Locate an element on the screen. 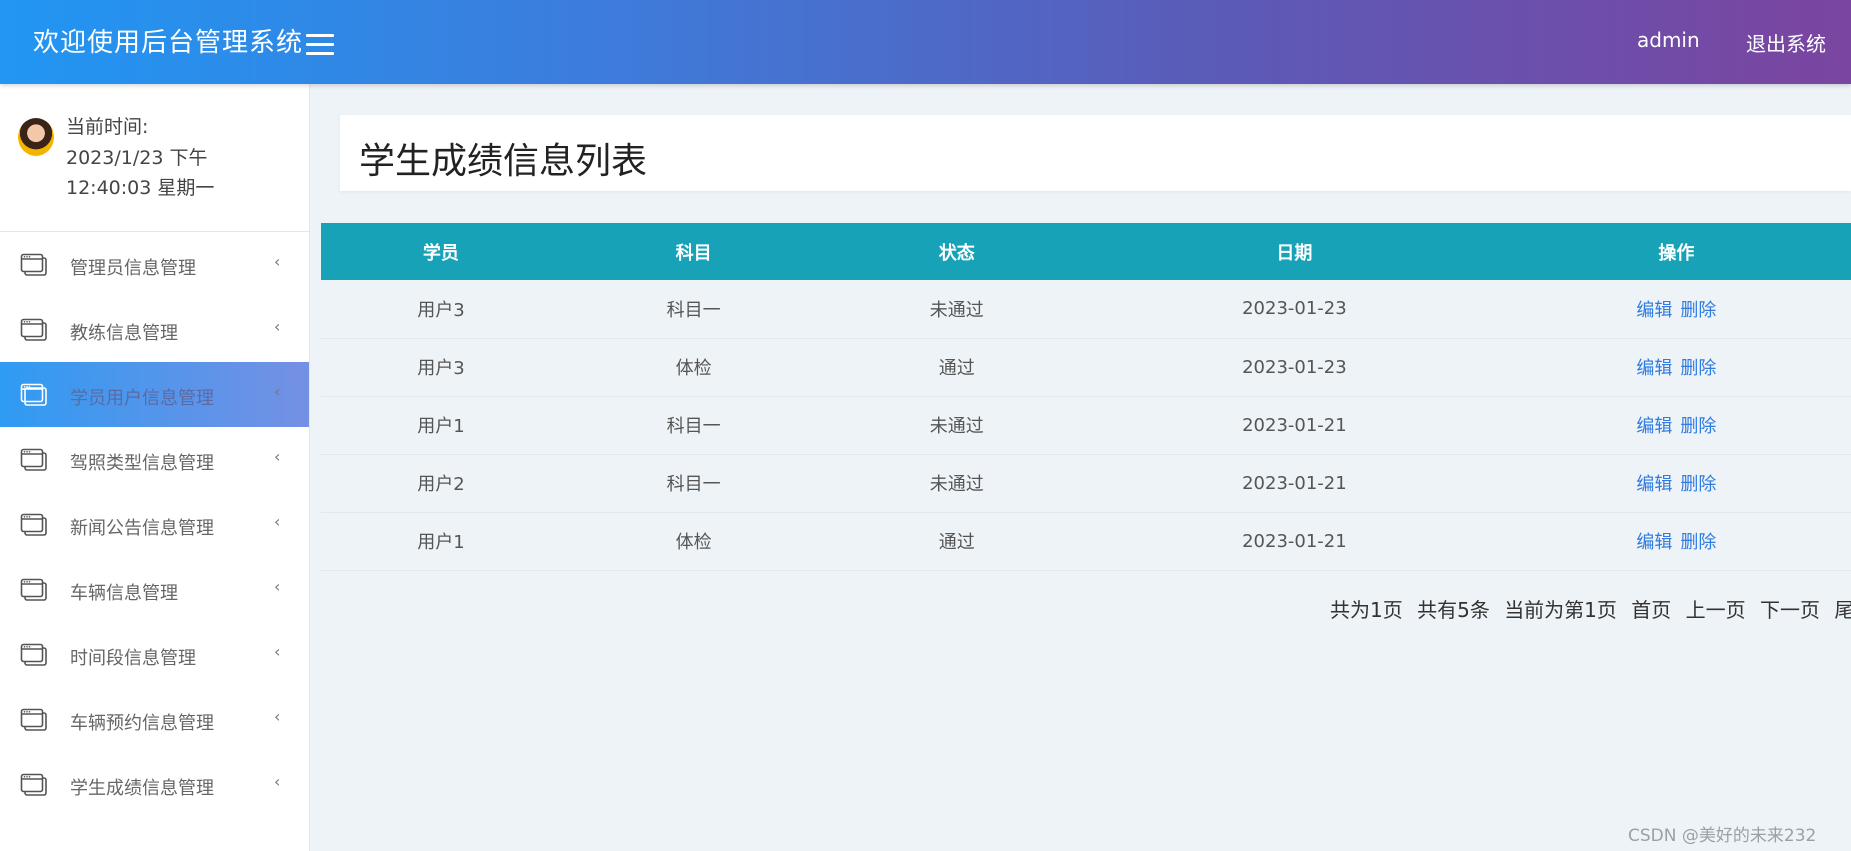 This screenshot has width=1851, height=851. first-page-link: 首页 is located at coordinates (1651, 610).